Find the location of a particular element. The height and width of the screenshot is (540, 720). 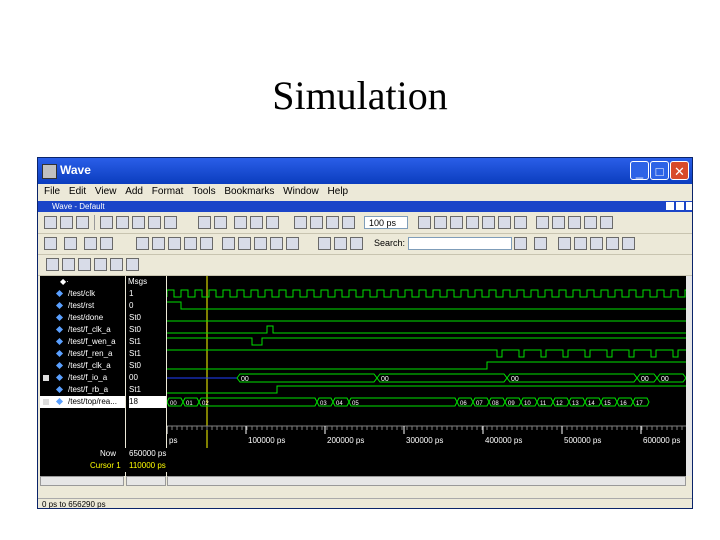

down-arrow-icon is located at coordinates (316, 222).